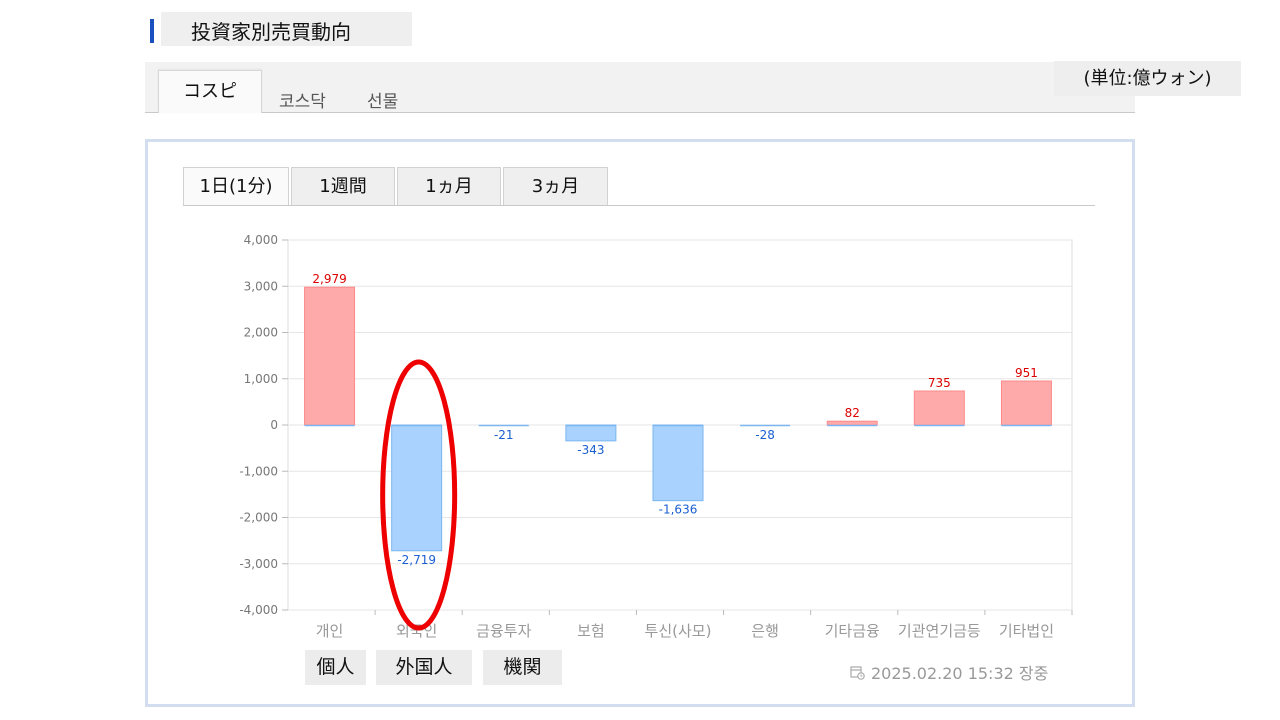 The image size is (1280, 720). What do you see at coordinates (258, 564) in the screenshot?
I see `y-tick-label: -3,000` at bounding box center [258, 564].